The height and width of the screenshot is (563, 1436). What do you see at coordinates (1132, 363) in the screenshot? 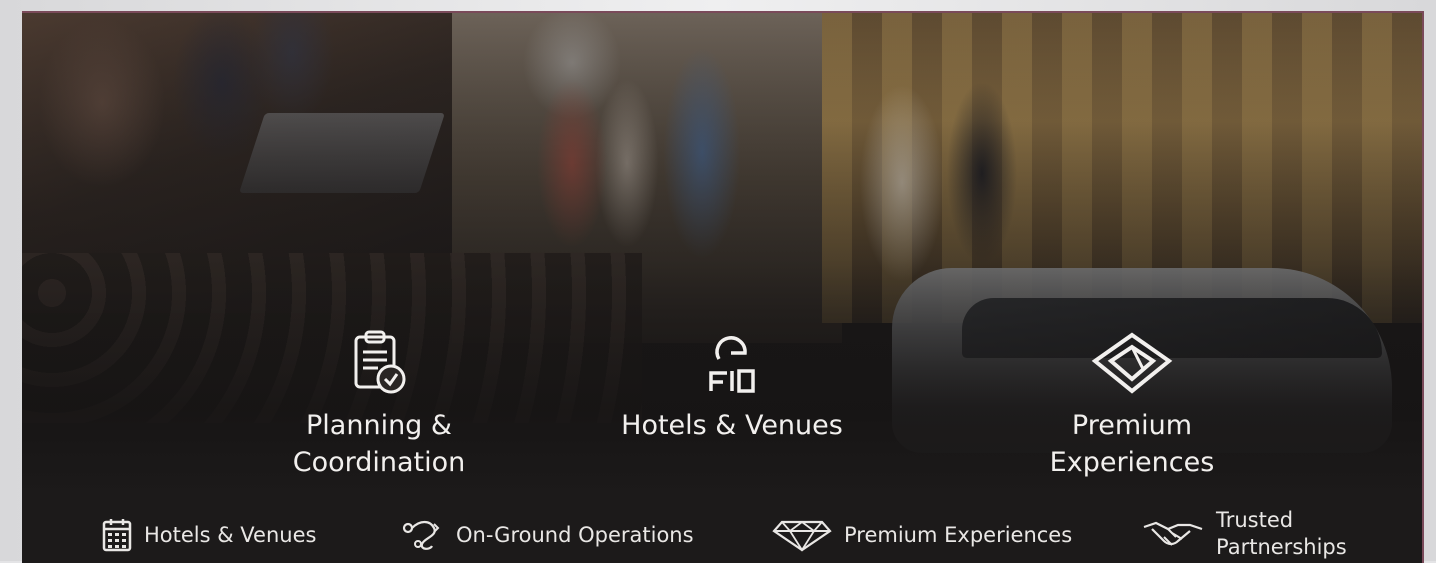
I see `diamond-emblem-icon` at bounding box center [1132, 363].